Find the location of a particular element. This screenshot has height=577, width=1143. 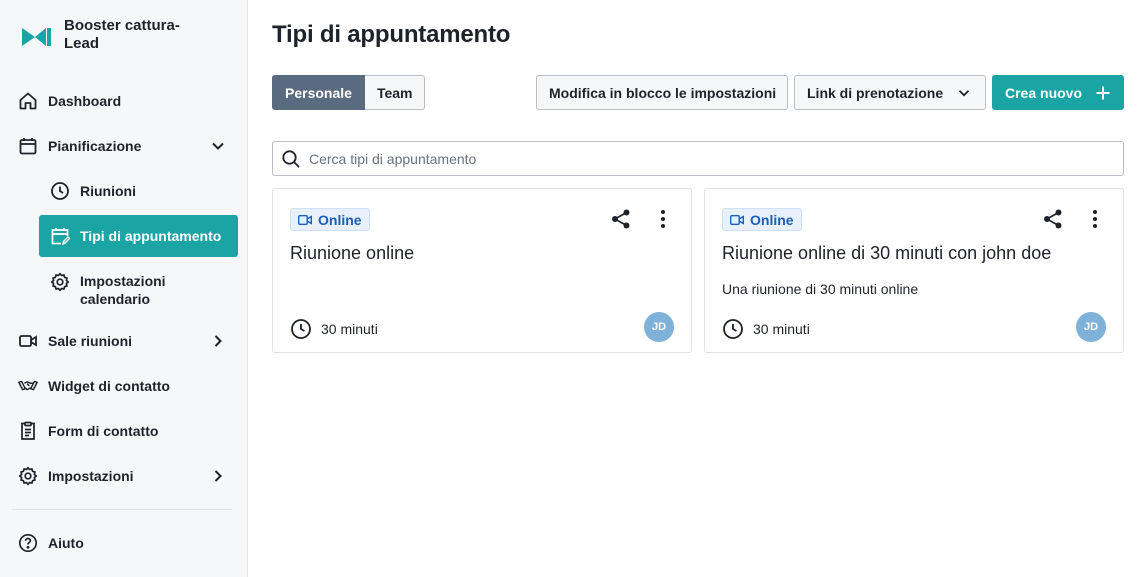

brand: Booster cattura-Lead is located at coordinates (122, 37).